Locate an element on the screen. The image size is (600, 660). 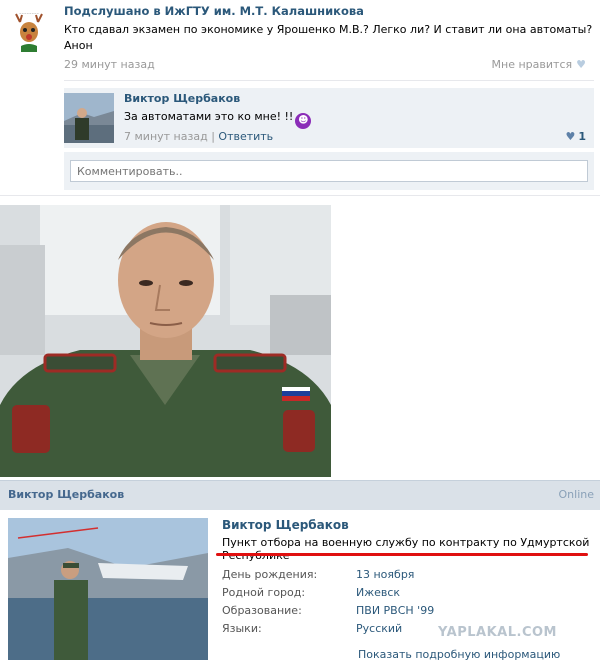
community-avatar: ~~~~~~~~ is located at coordinates (29, 30).